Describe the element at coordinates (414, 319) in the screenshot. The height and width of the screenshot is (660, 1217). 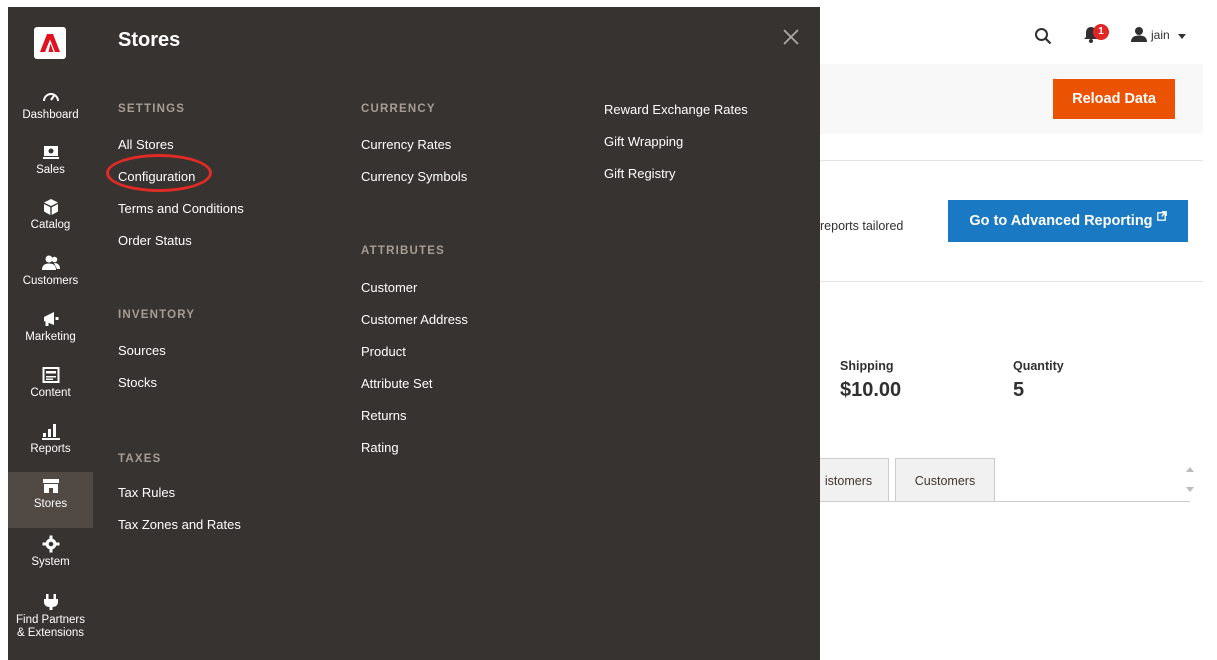
I see `menu-item-customer-address: Customer Address` at that location.